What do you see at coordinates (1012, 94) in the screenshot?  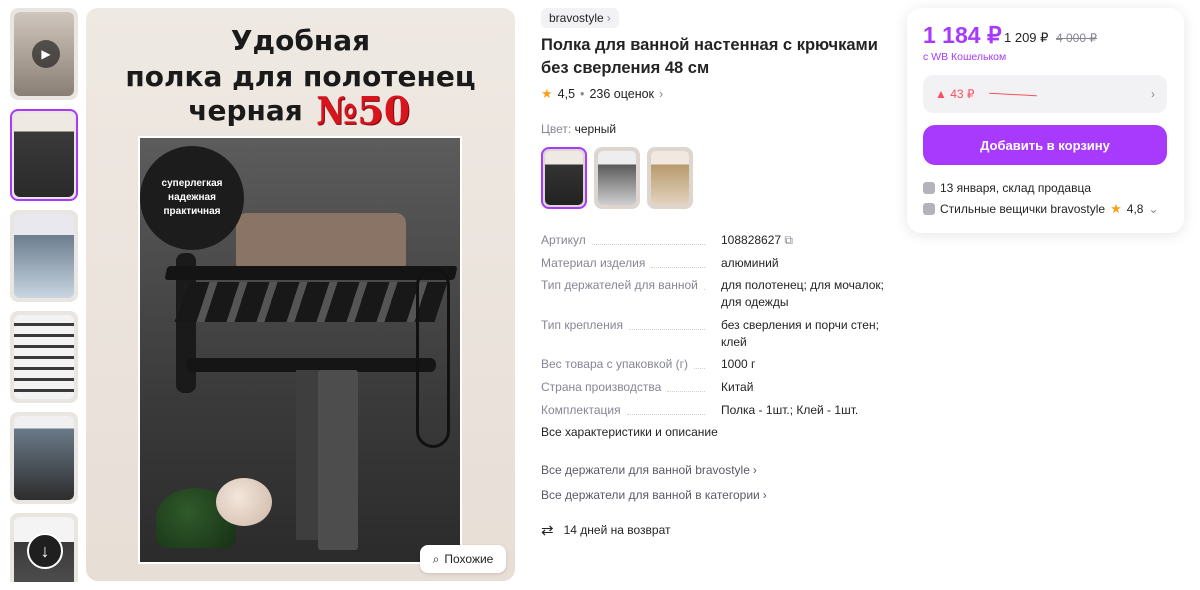 I see `price-trend-line` at bounding box center [1012, 94].